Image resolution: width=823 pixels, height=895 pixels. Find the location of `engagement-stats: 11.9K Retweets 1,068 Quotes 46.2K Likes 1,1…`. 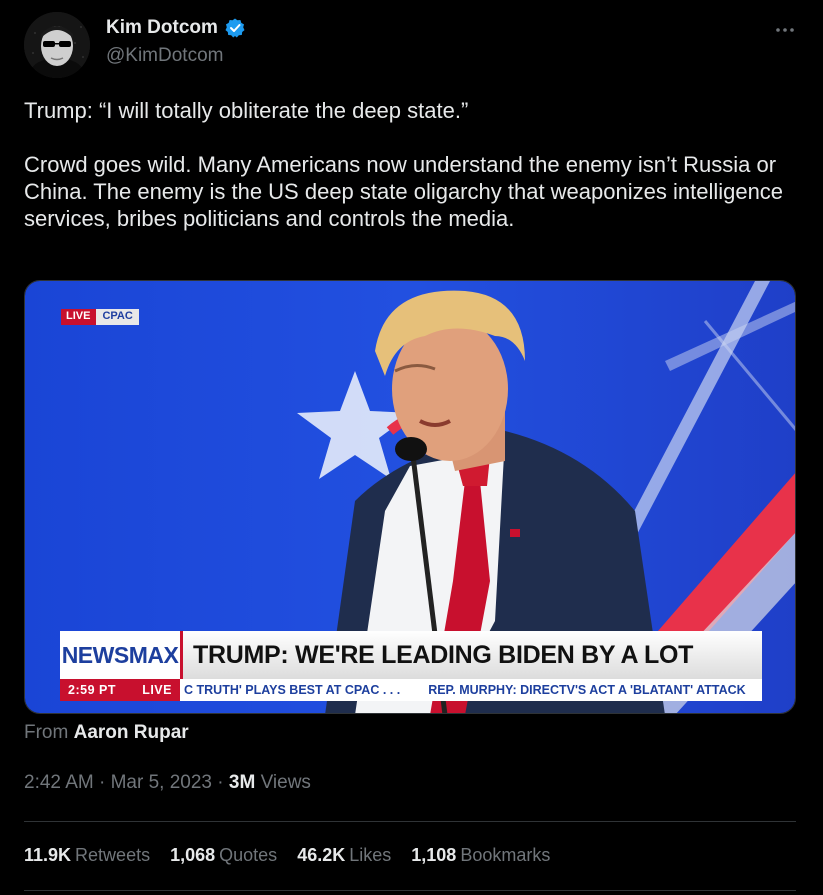

engagement-stats: 11.9K Retweets 1,068 Quotes 46.2K Likes 1,1… is located at coordinates (287, 855).